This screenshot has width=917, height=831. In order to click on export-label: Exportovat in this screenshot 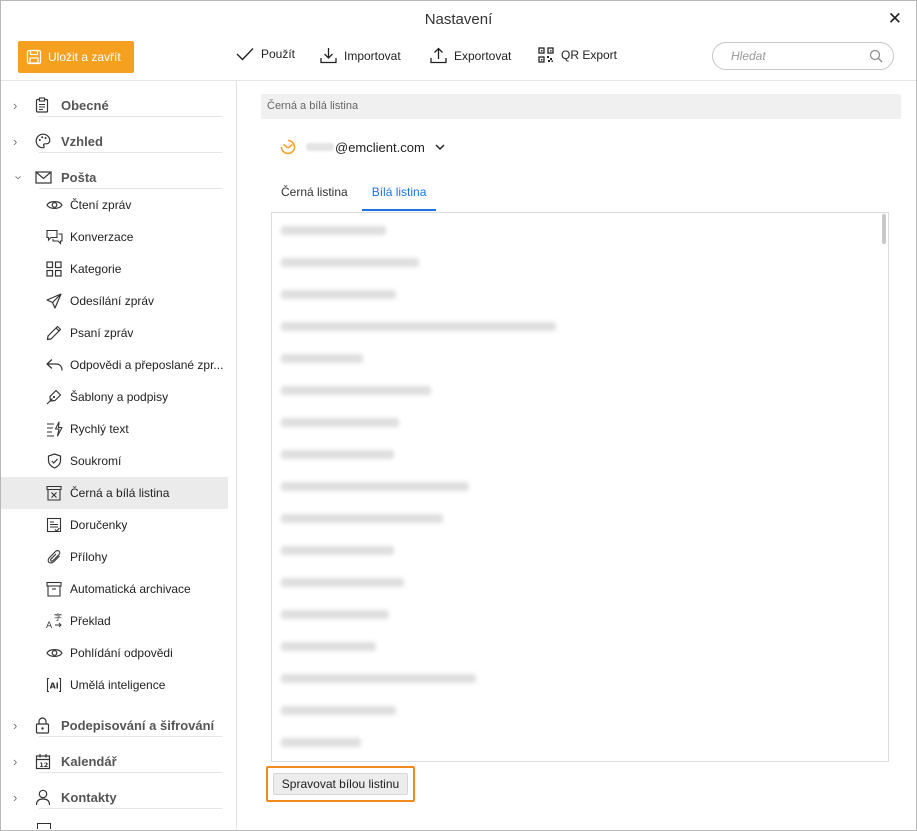, I will do `click(483, 55)`.